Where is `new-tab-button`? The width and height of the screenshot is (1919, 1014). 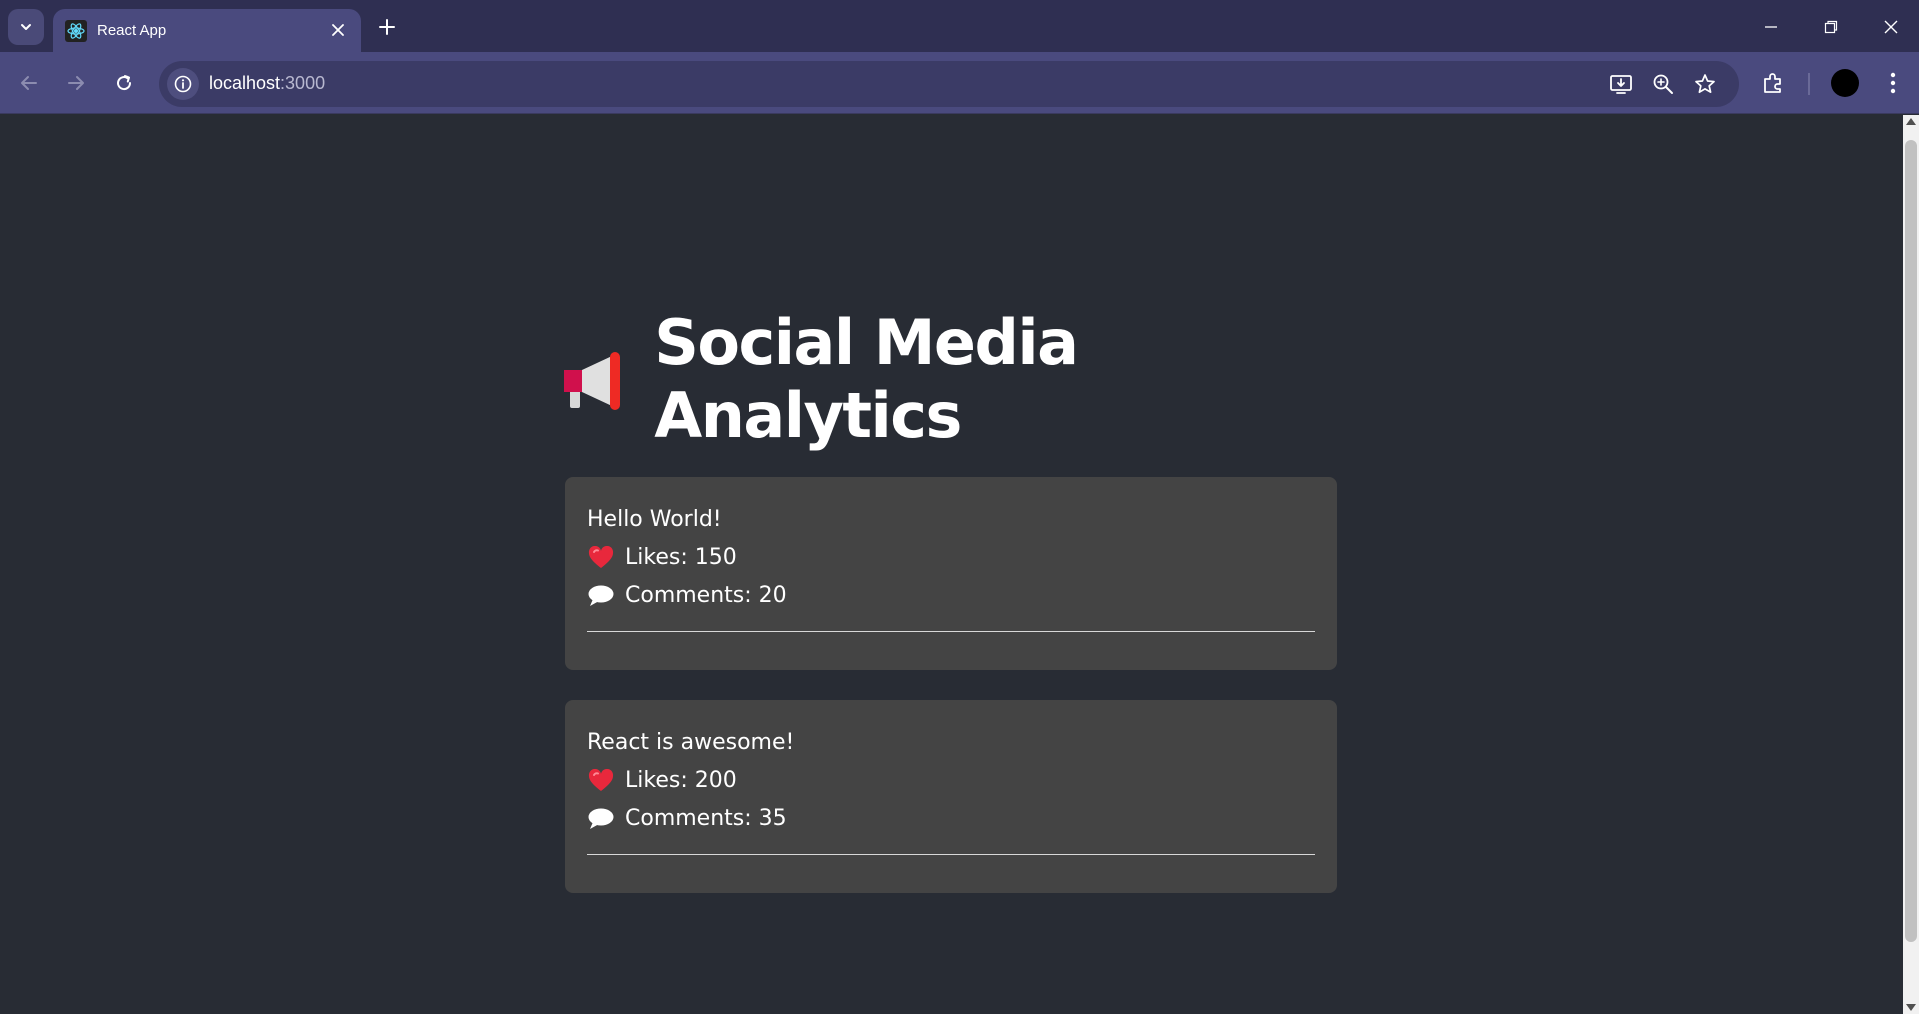
new-tab-button is located at coordinates (387, 27).